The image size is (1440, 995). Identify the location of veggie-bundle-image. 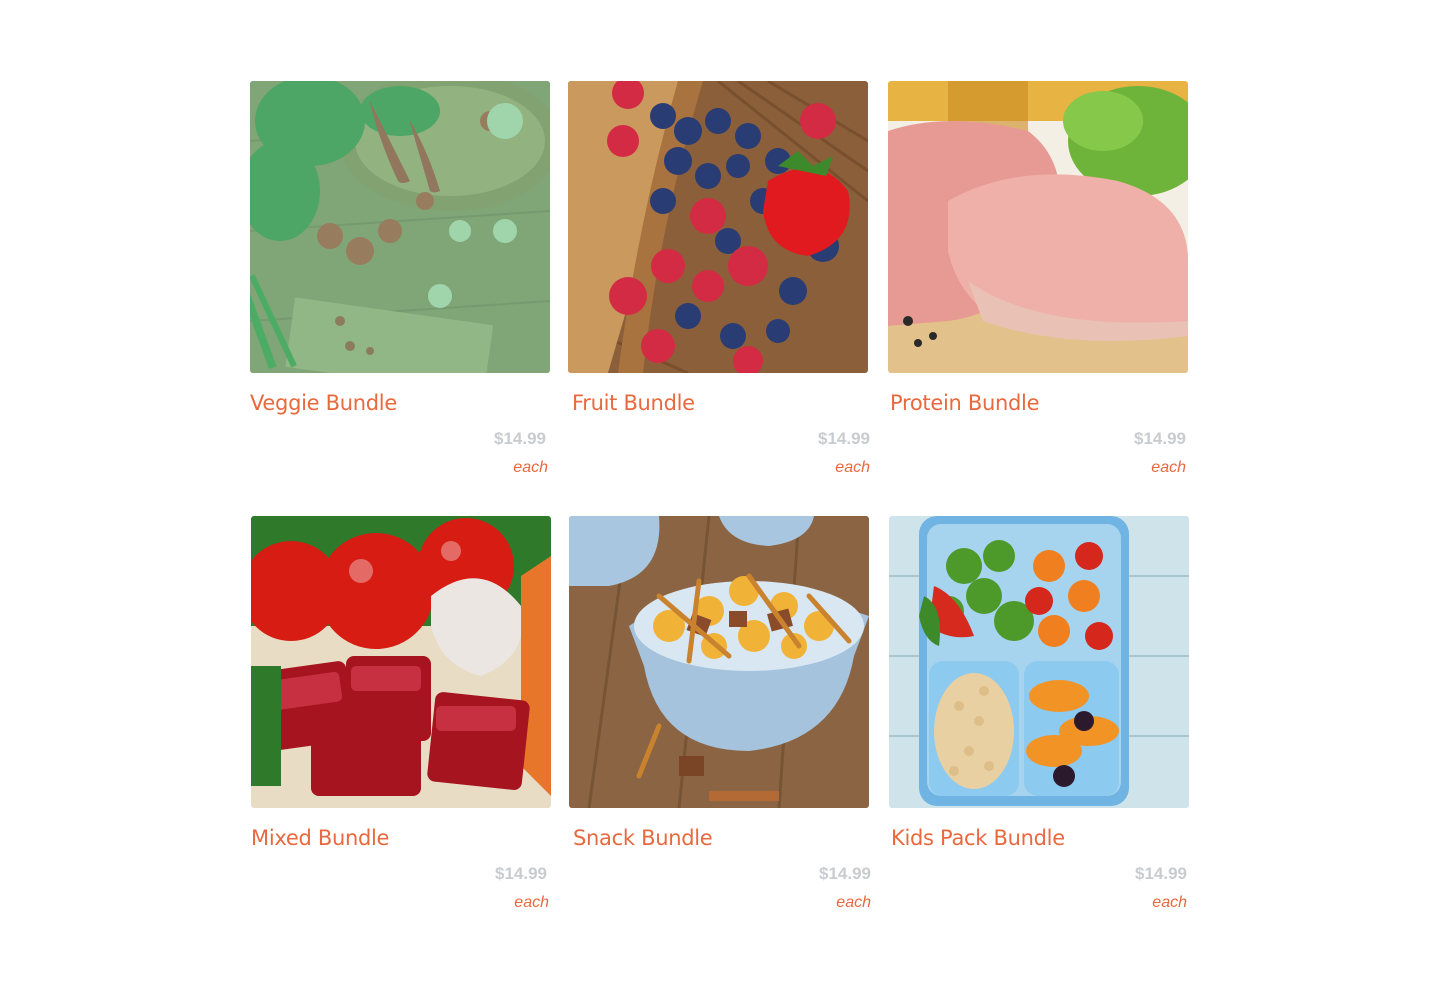
(400, 227).